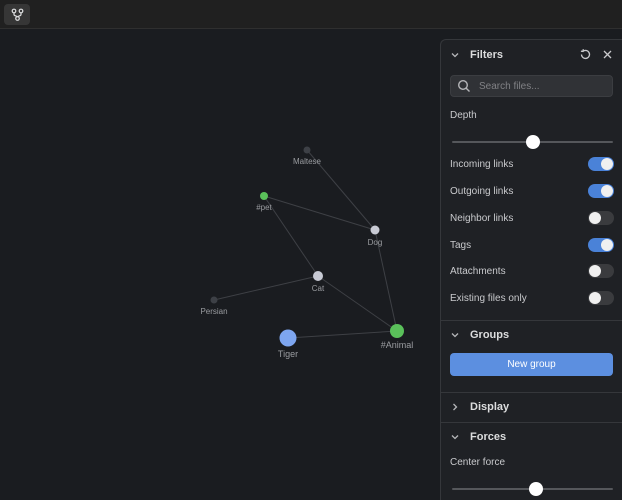 The width and height of the screenshot is (622, 500). I want to click on graph-icon, so click(17, 14).